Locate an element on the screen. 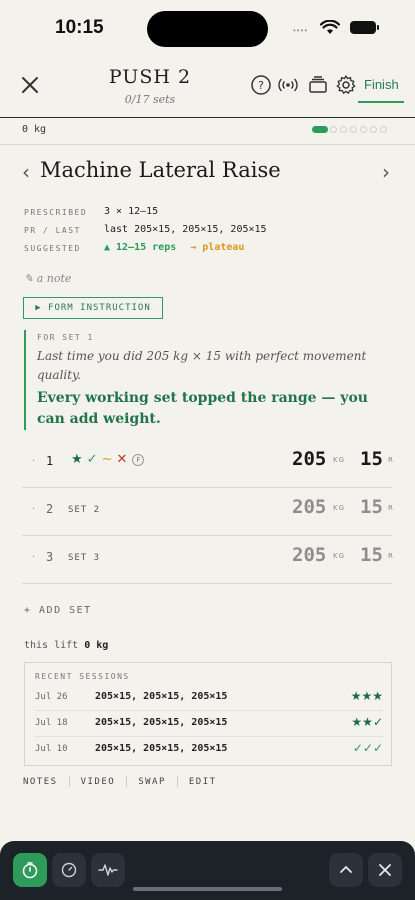 The height and width of the screenshot is (900, 415). this-lift-summary: this lift 0 kg is located at coordinates (66, 645).